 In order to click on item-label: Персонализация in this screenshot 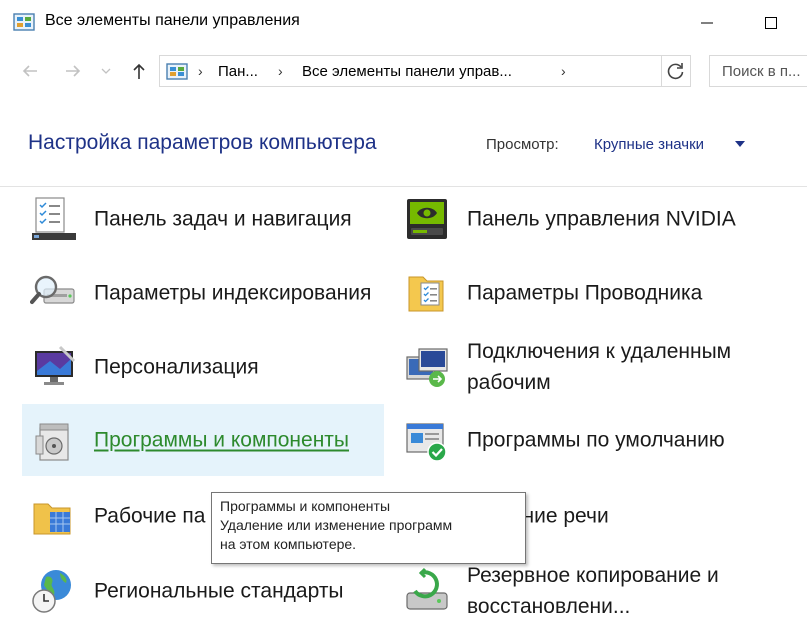, I will do `click(176, 367)`.